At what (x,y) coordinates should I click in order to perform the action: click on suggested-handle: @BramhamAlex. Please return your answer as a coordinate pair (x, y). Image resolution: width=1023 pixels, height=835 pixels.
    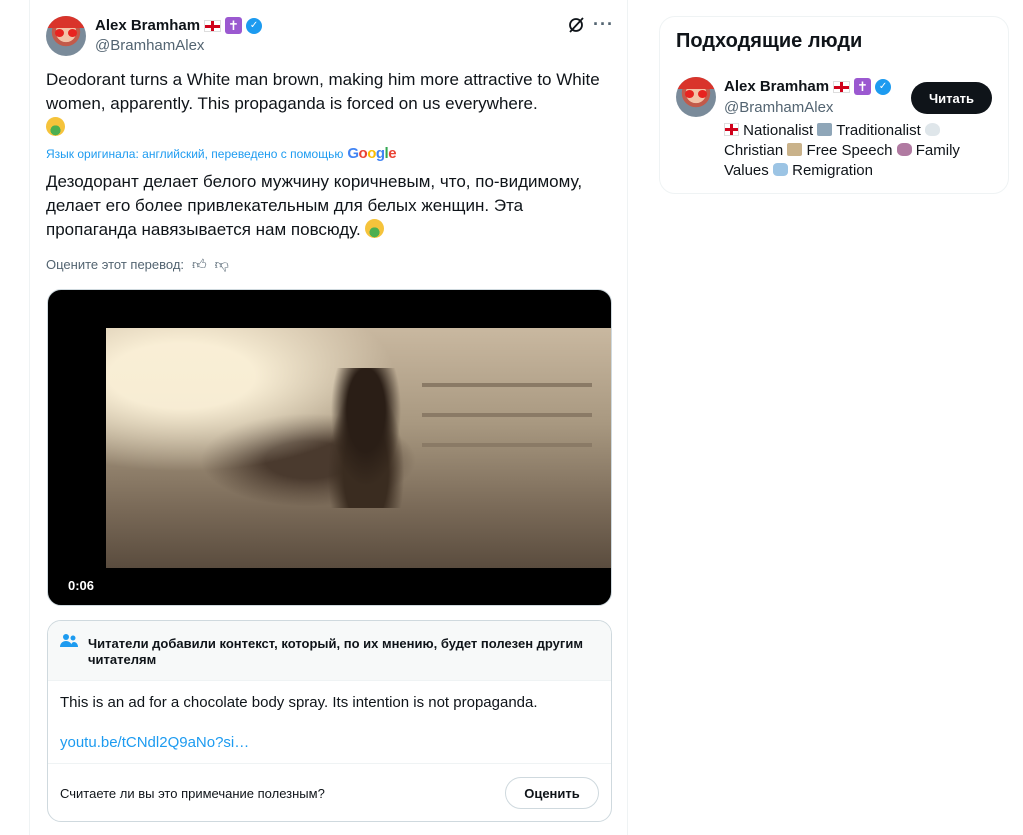
    Looking at the image, I should click on (778, 107).